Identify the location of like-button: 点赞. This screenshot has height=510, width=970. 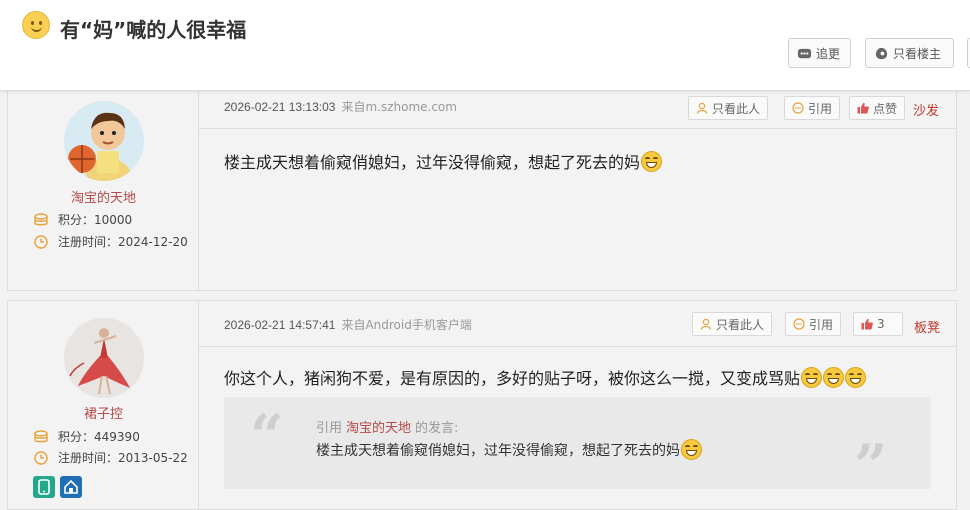
(877, 108).